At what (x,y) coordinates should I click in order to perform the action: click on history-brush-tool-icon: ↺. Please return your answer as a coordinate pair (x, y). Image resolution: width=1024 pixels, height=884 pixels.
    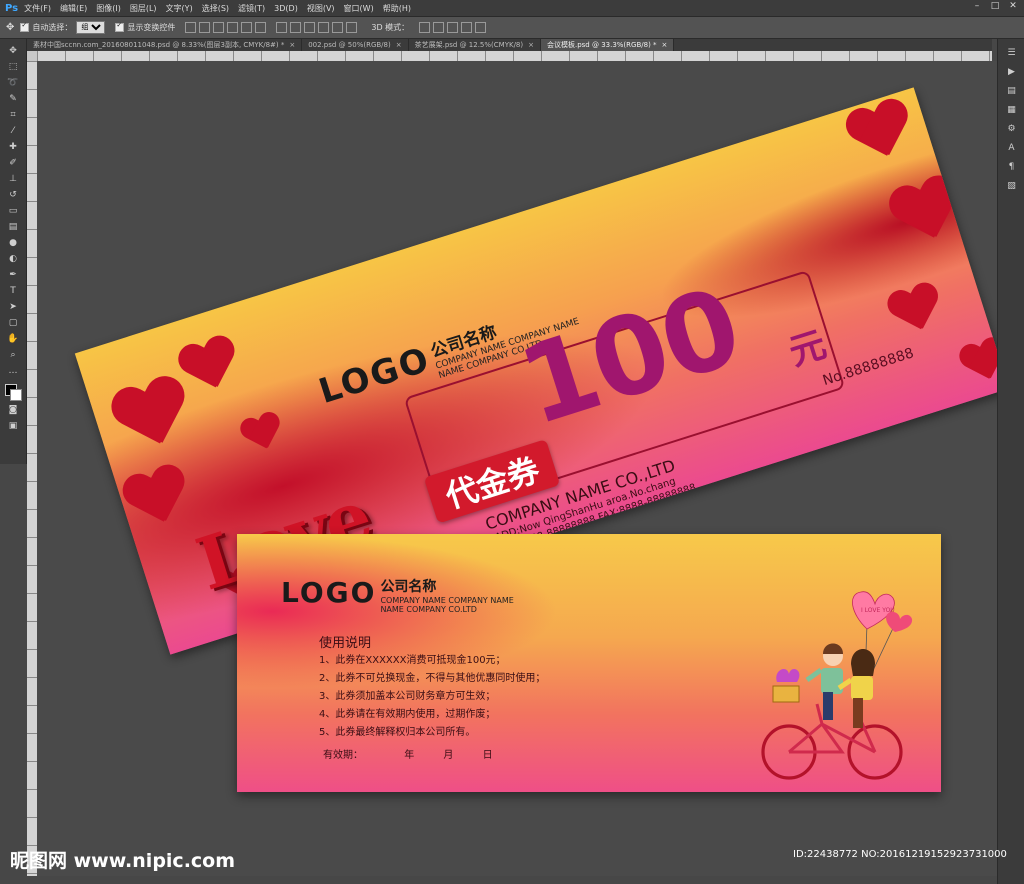
    Looking at the image, I should click on (13, 194).